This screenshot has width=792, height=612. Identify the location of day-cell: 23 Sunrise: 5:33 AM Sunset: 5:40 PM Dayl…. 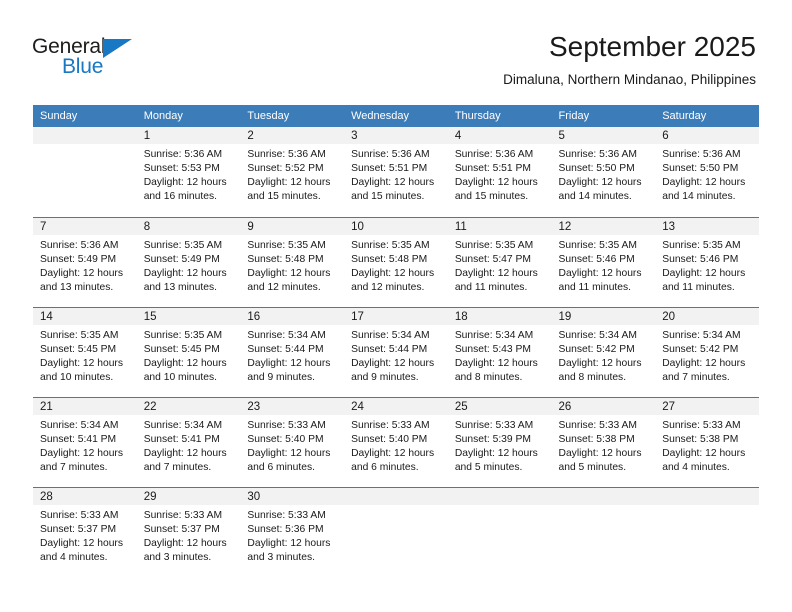
(292, 441).